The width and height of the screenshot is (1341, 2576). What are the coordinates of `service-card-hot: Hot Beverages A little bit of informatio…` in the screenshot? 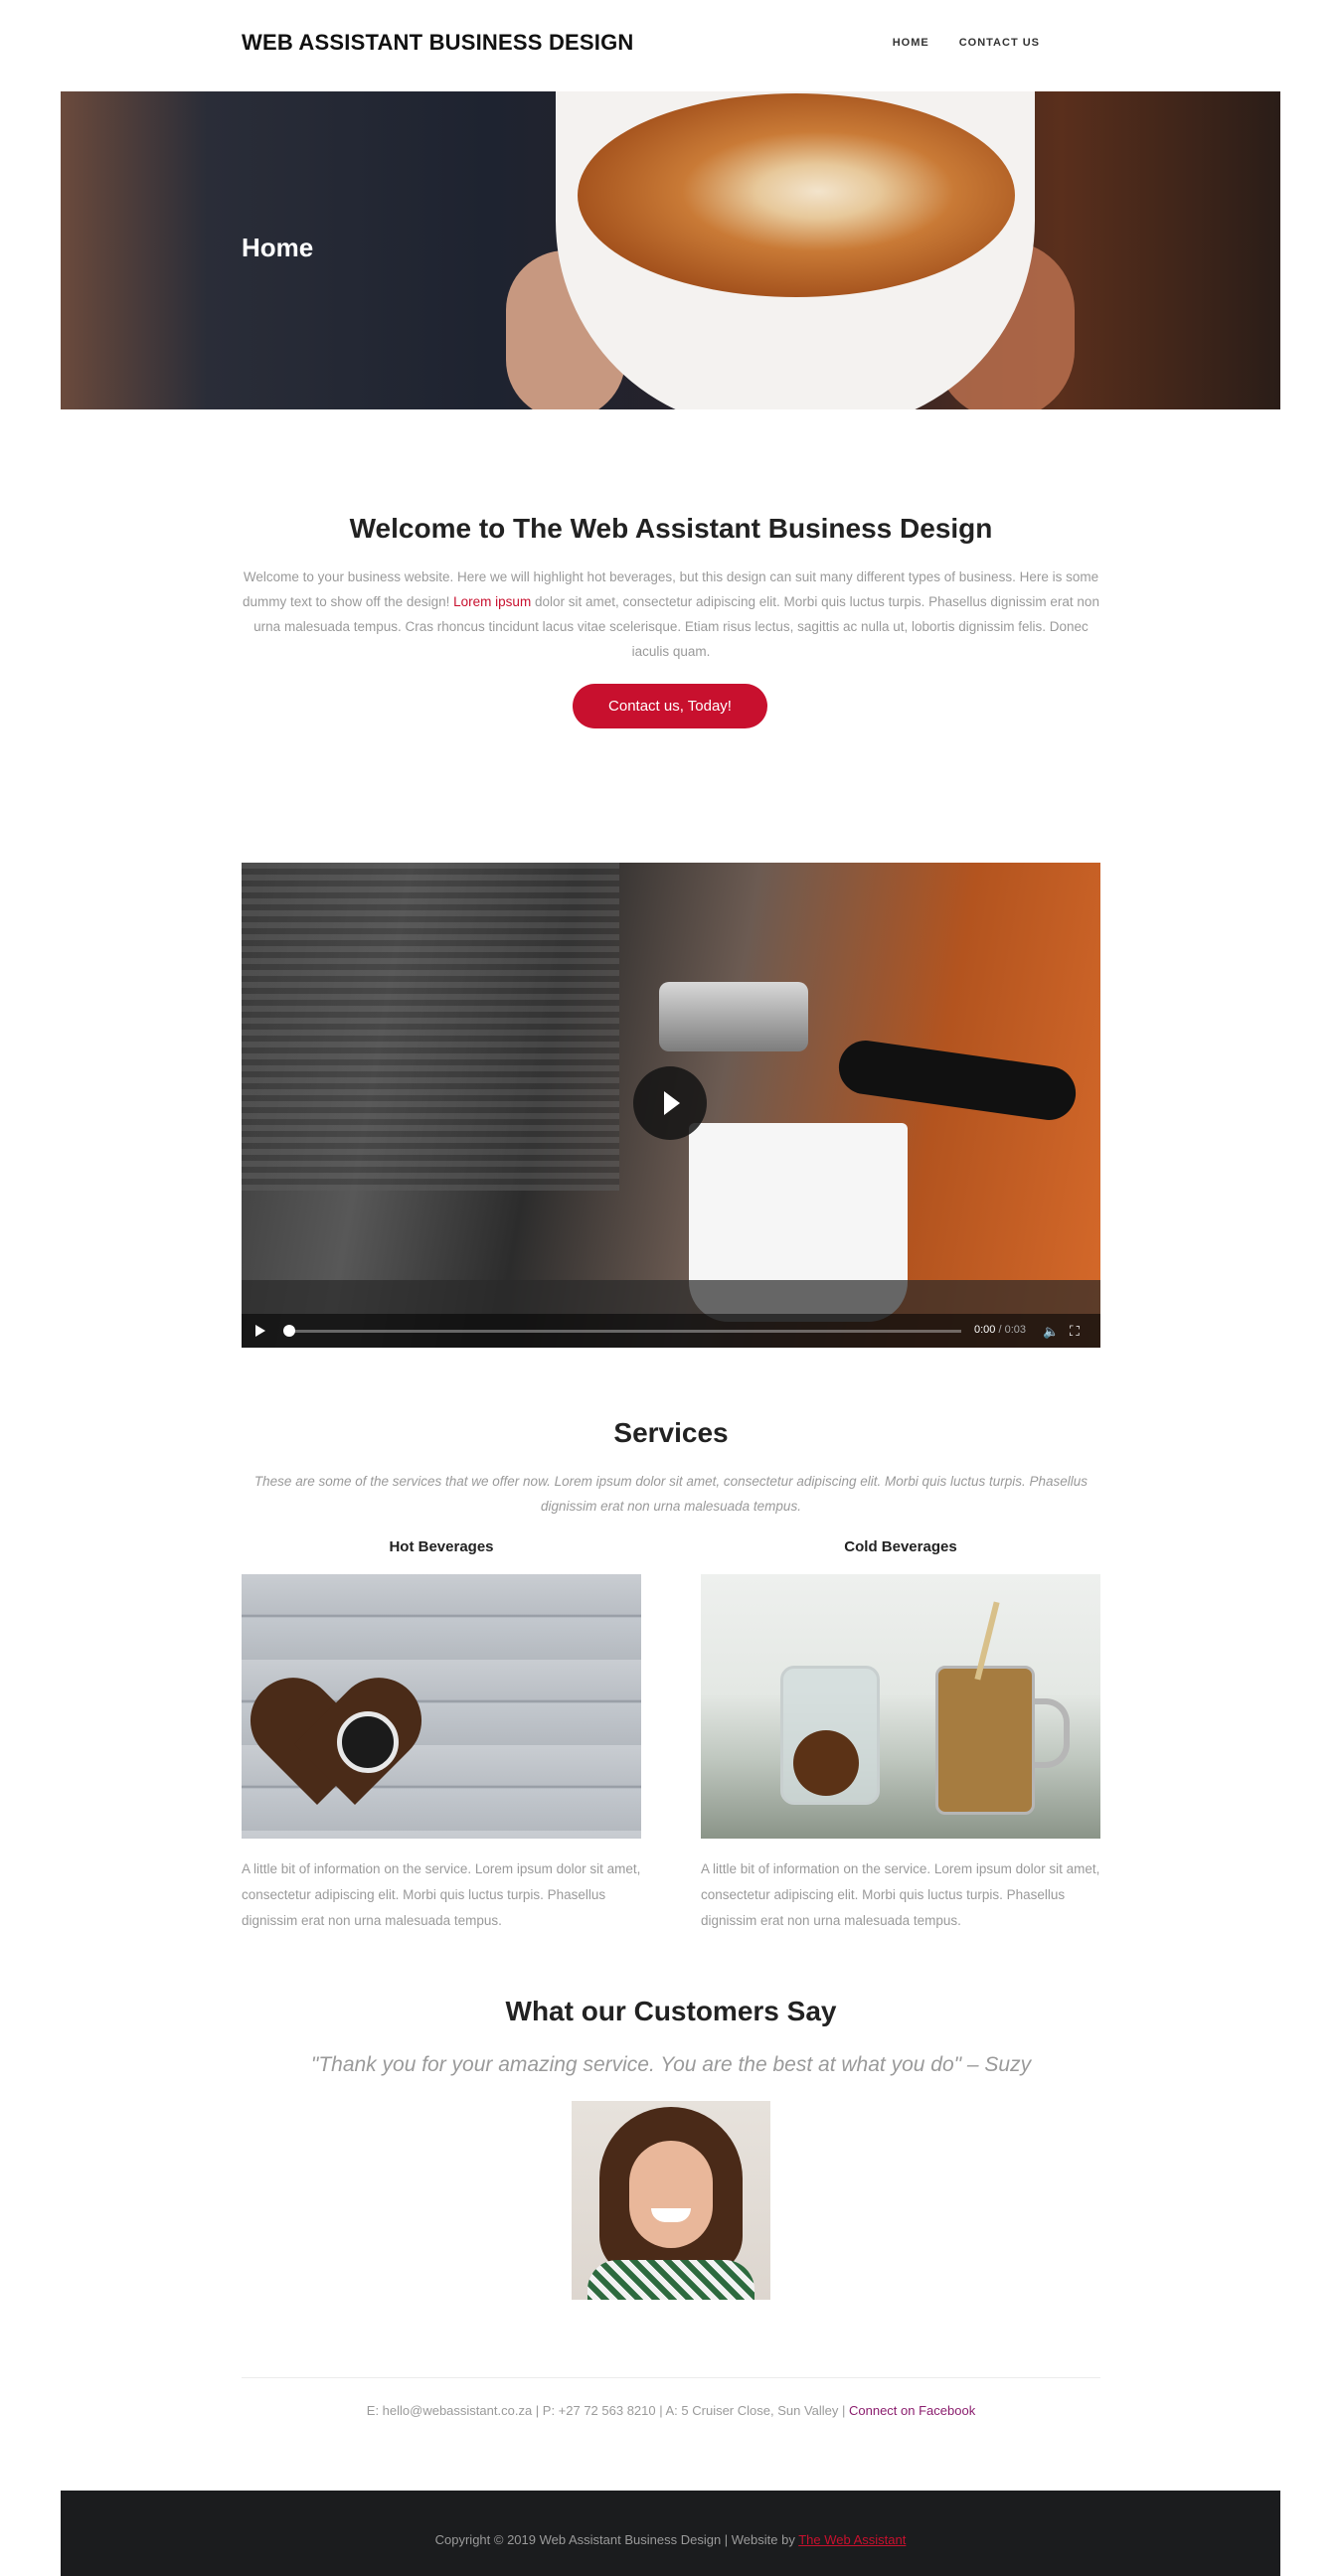 It's located at (441, 1736).